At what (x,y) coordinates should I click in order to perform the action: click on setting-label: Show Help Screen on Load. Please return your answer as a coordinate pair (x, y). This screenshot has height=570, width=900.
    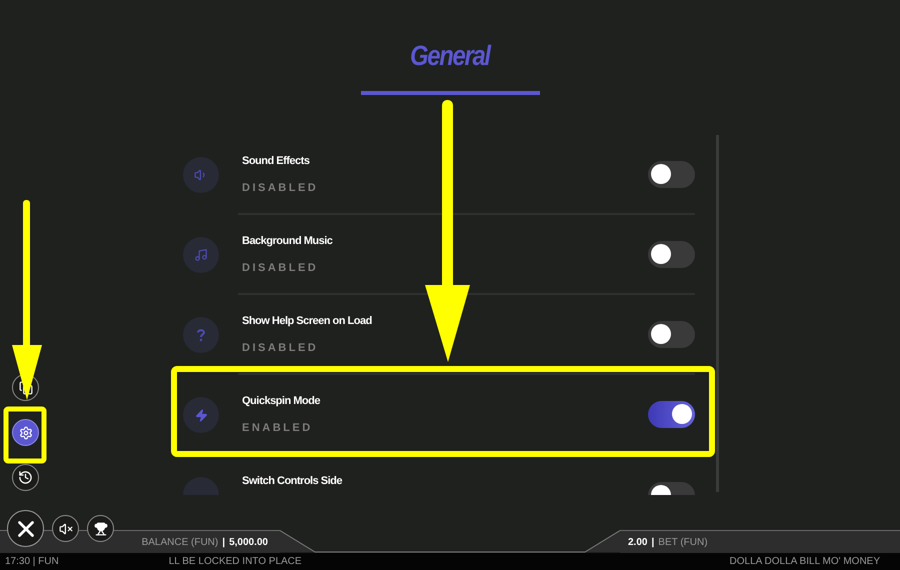
    Looking at the image, I should click on (307, 321).